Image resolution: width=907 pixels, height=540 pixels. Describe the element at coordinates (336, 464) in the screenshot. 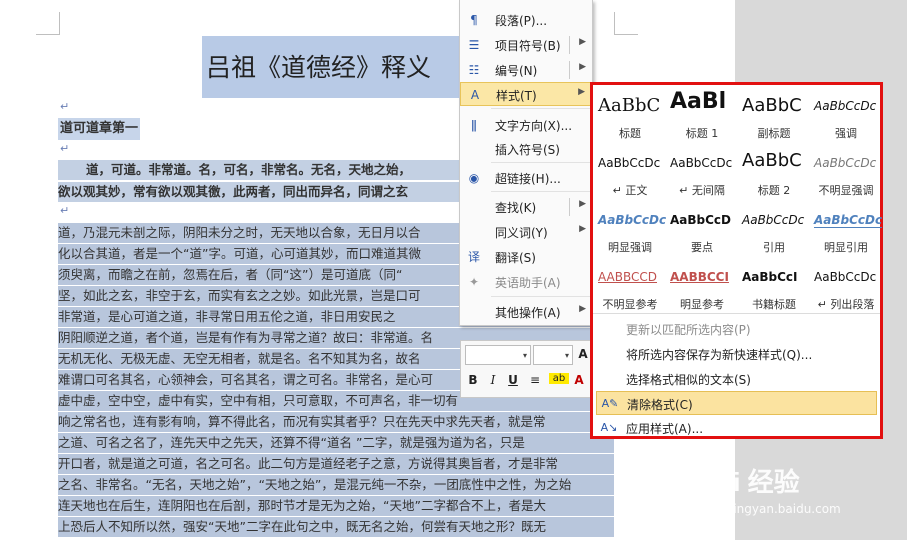

I see `text-line: 开口者，就是道之可道，名之可名。此二句方是道经老子之意，方说得其奥旨者，才是非常` at that location.